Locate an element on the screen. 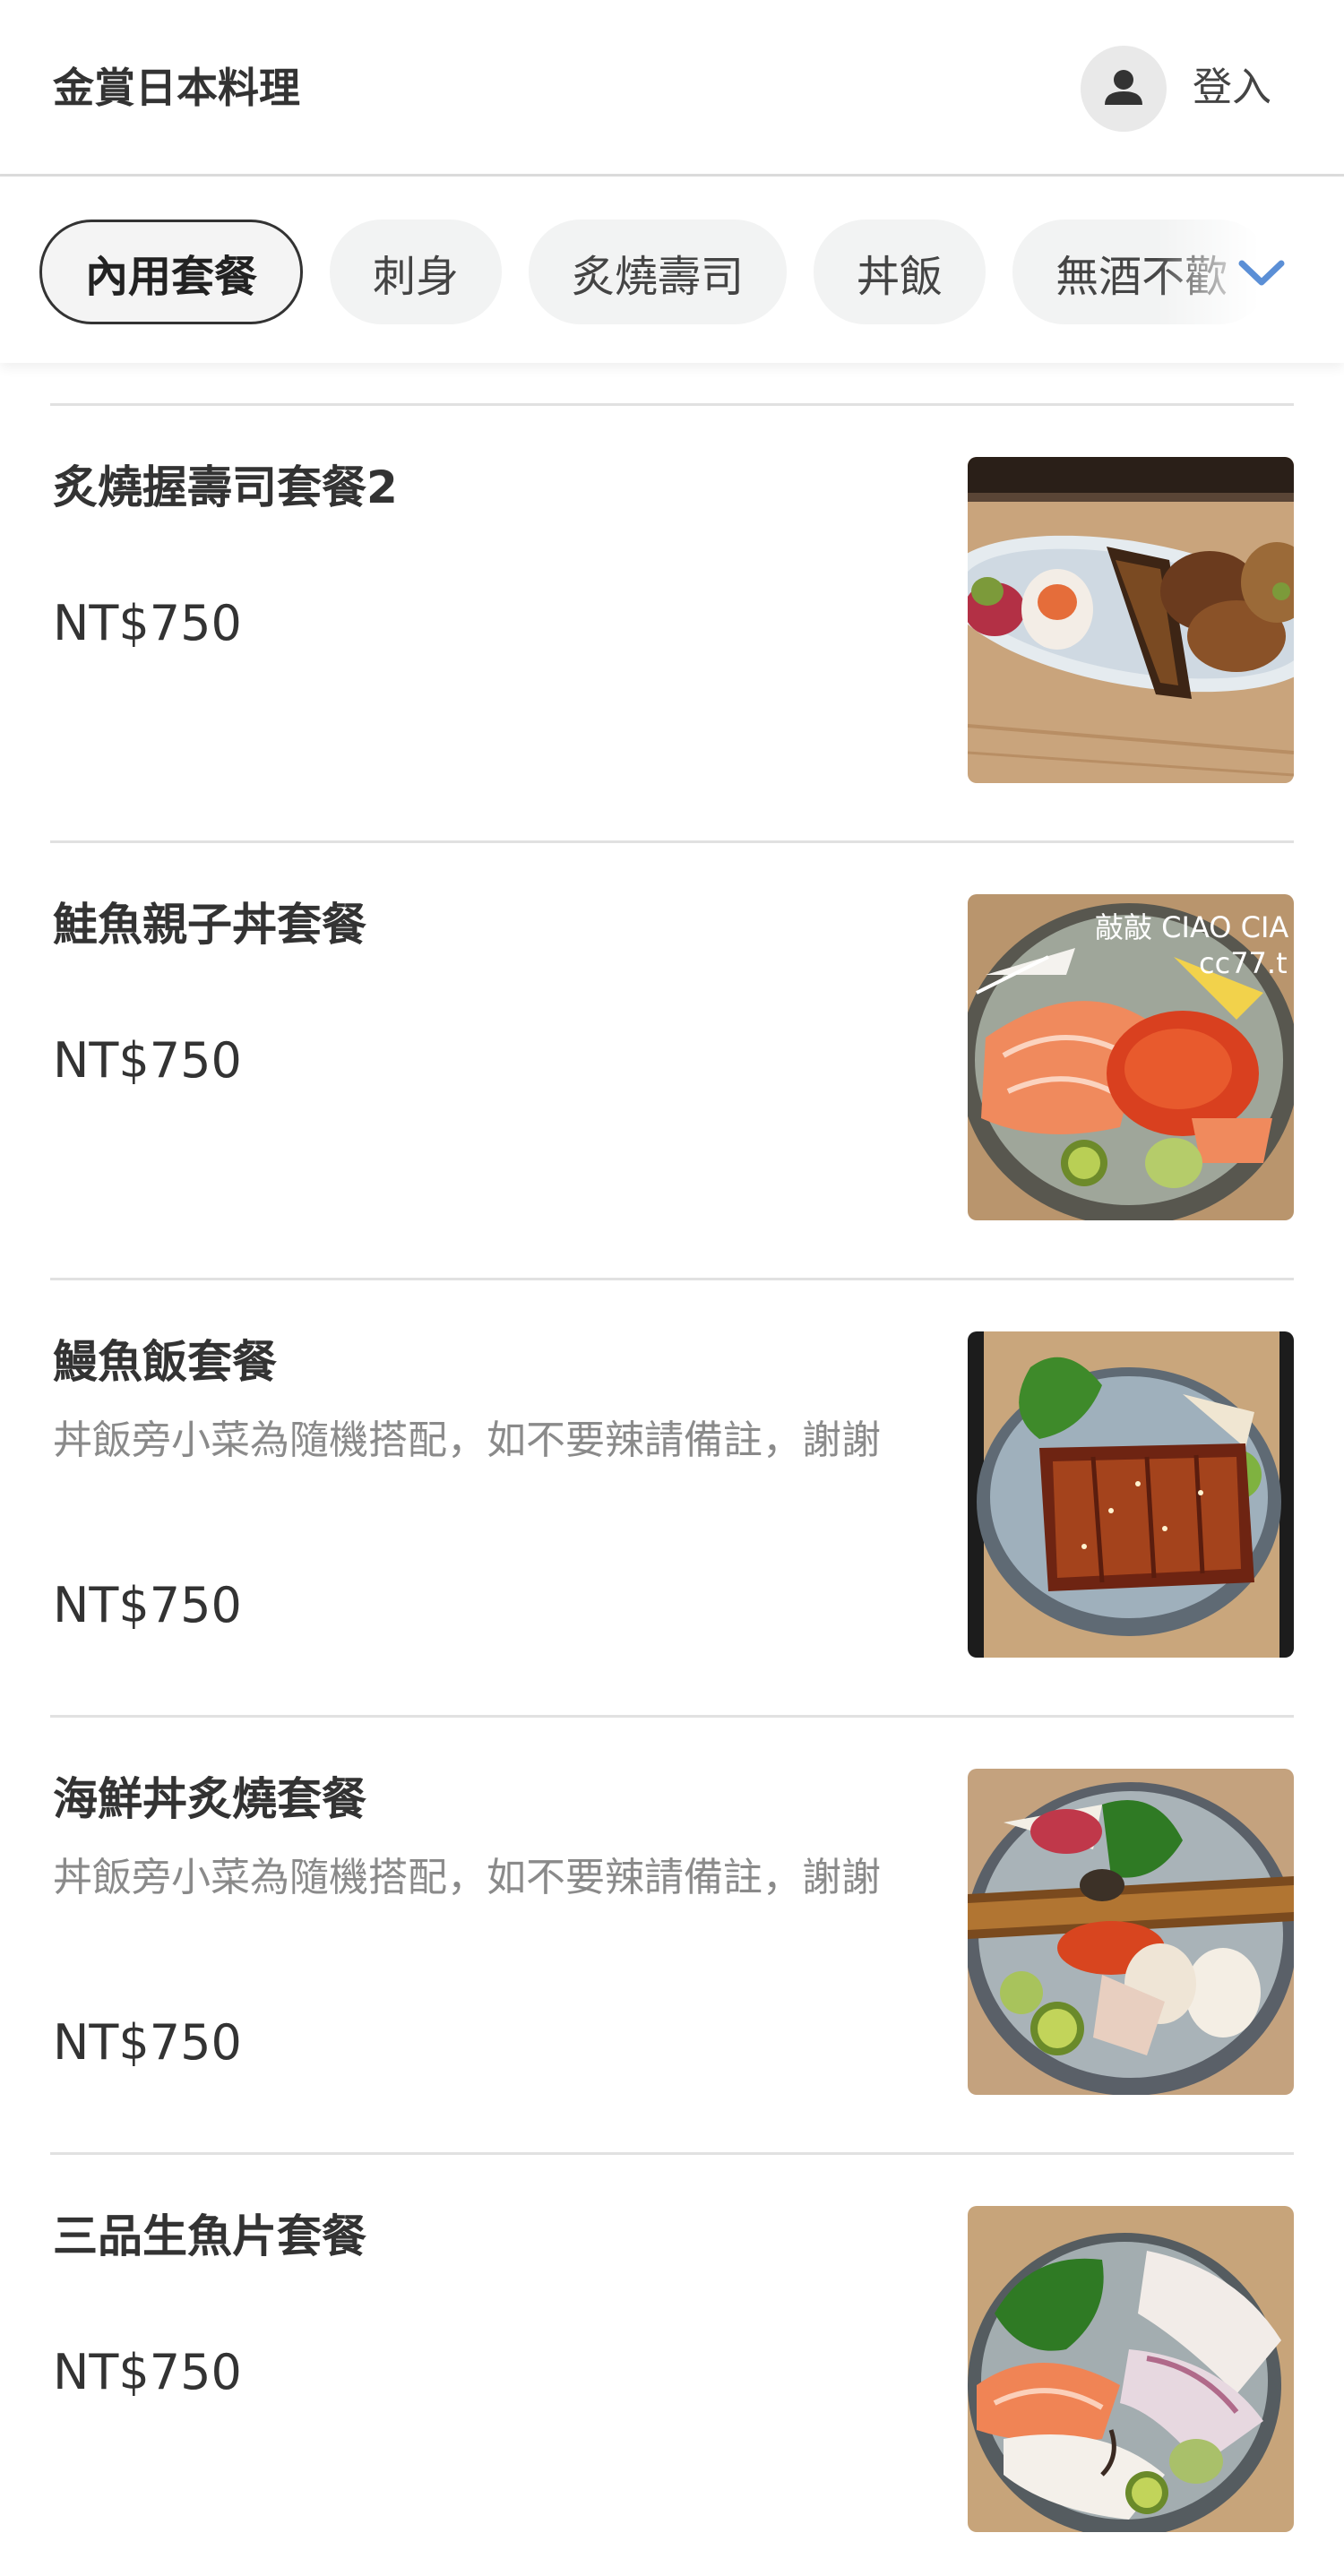 The height and width of the screenshot is (2576, 1344). category-tabs: 內用套餐 刺身 炙燒壽司 丼飯 無酒不歡 is located at coordinates (655, 272).